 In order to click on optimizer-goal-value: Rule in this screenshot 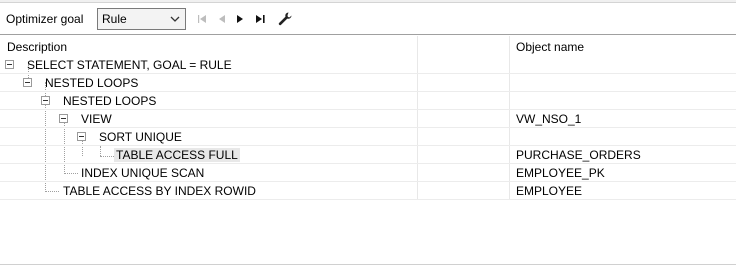, I will do `click(114, 19)`.